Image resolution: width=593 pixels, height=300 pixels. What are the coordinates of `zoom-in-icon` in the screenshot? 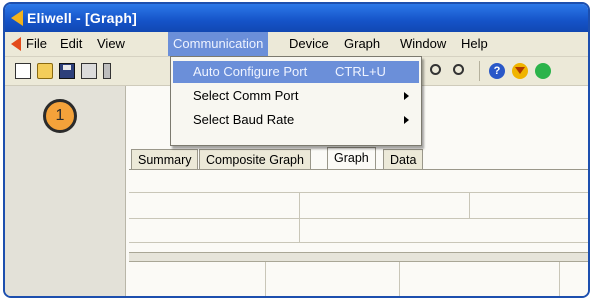 It's located at (458, 69).